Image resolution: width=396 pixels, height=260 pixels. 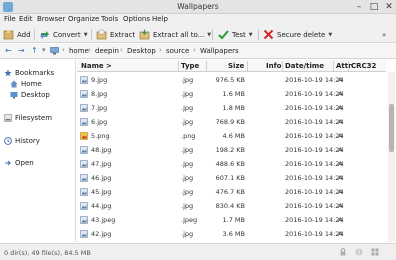 What do you see at coordinates (96, 66) in the screenshot?
I see `column-name: Name >` at bounding box center [96, 66].